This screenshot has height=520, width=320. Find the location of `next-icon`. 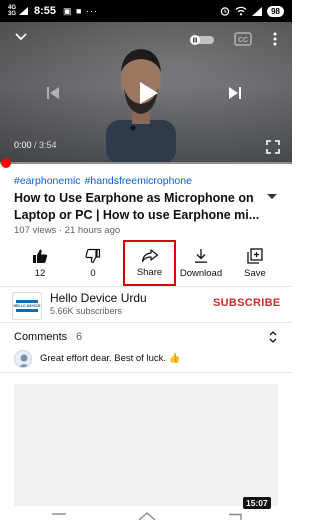

next-icon is located at coordinates (235, 93).